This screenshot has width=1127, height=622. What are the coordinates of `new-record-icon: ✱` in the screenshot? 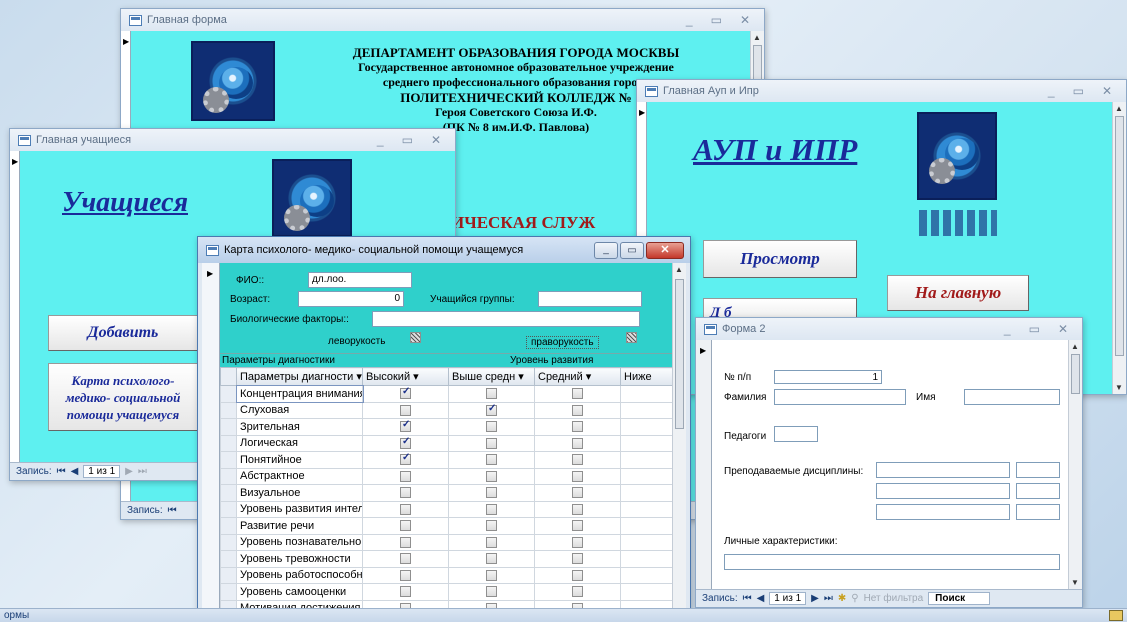 It's located at (842, 598).